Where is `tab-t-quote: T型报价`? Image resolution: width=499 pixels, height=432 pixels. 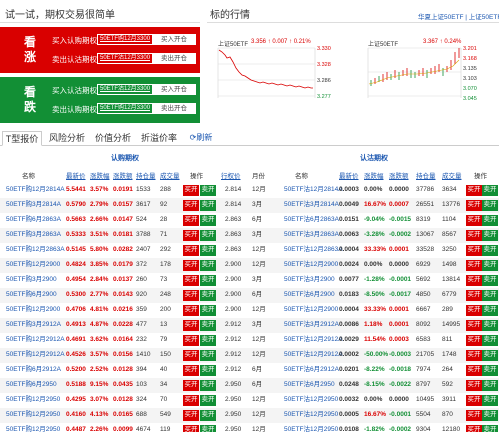 tab-t-quote: T型报价 is located at coordinates (22, 138).